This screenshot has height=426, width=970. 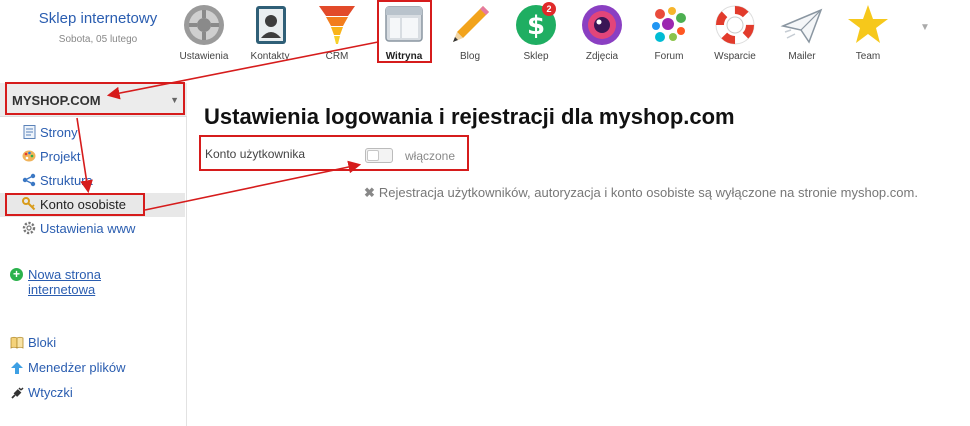 What do you see at coordinates (60, 156) in the screenshot?
I see `sidebar-item-label: Projekt` at bounding box center [60, 156].